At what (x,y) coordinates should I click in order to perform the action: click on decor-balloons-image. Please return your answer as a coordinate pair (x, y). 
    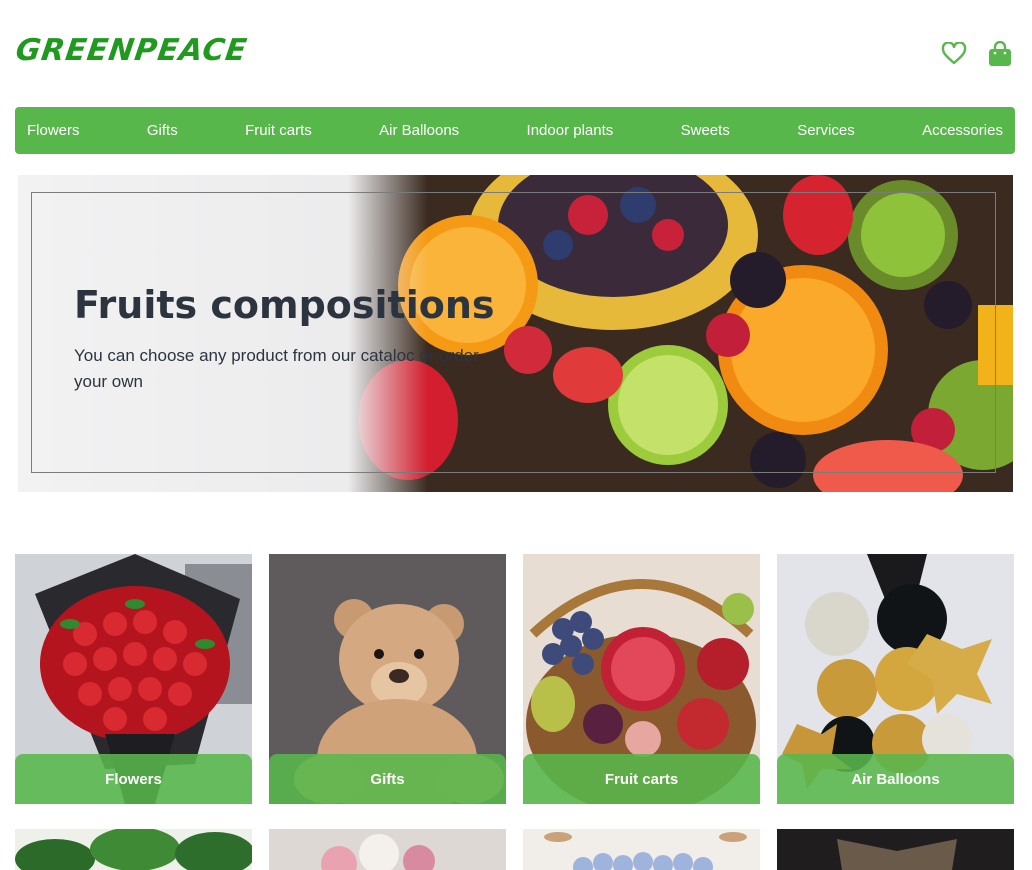
    Looking at the image, I should click on (641, 849).